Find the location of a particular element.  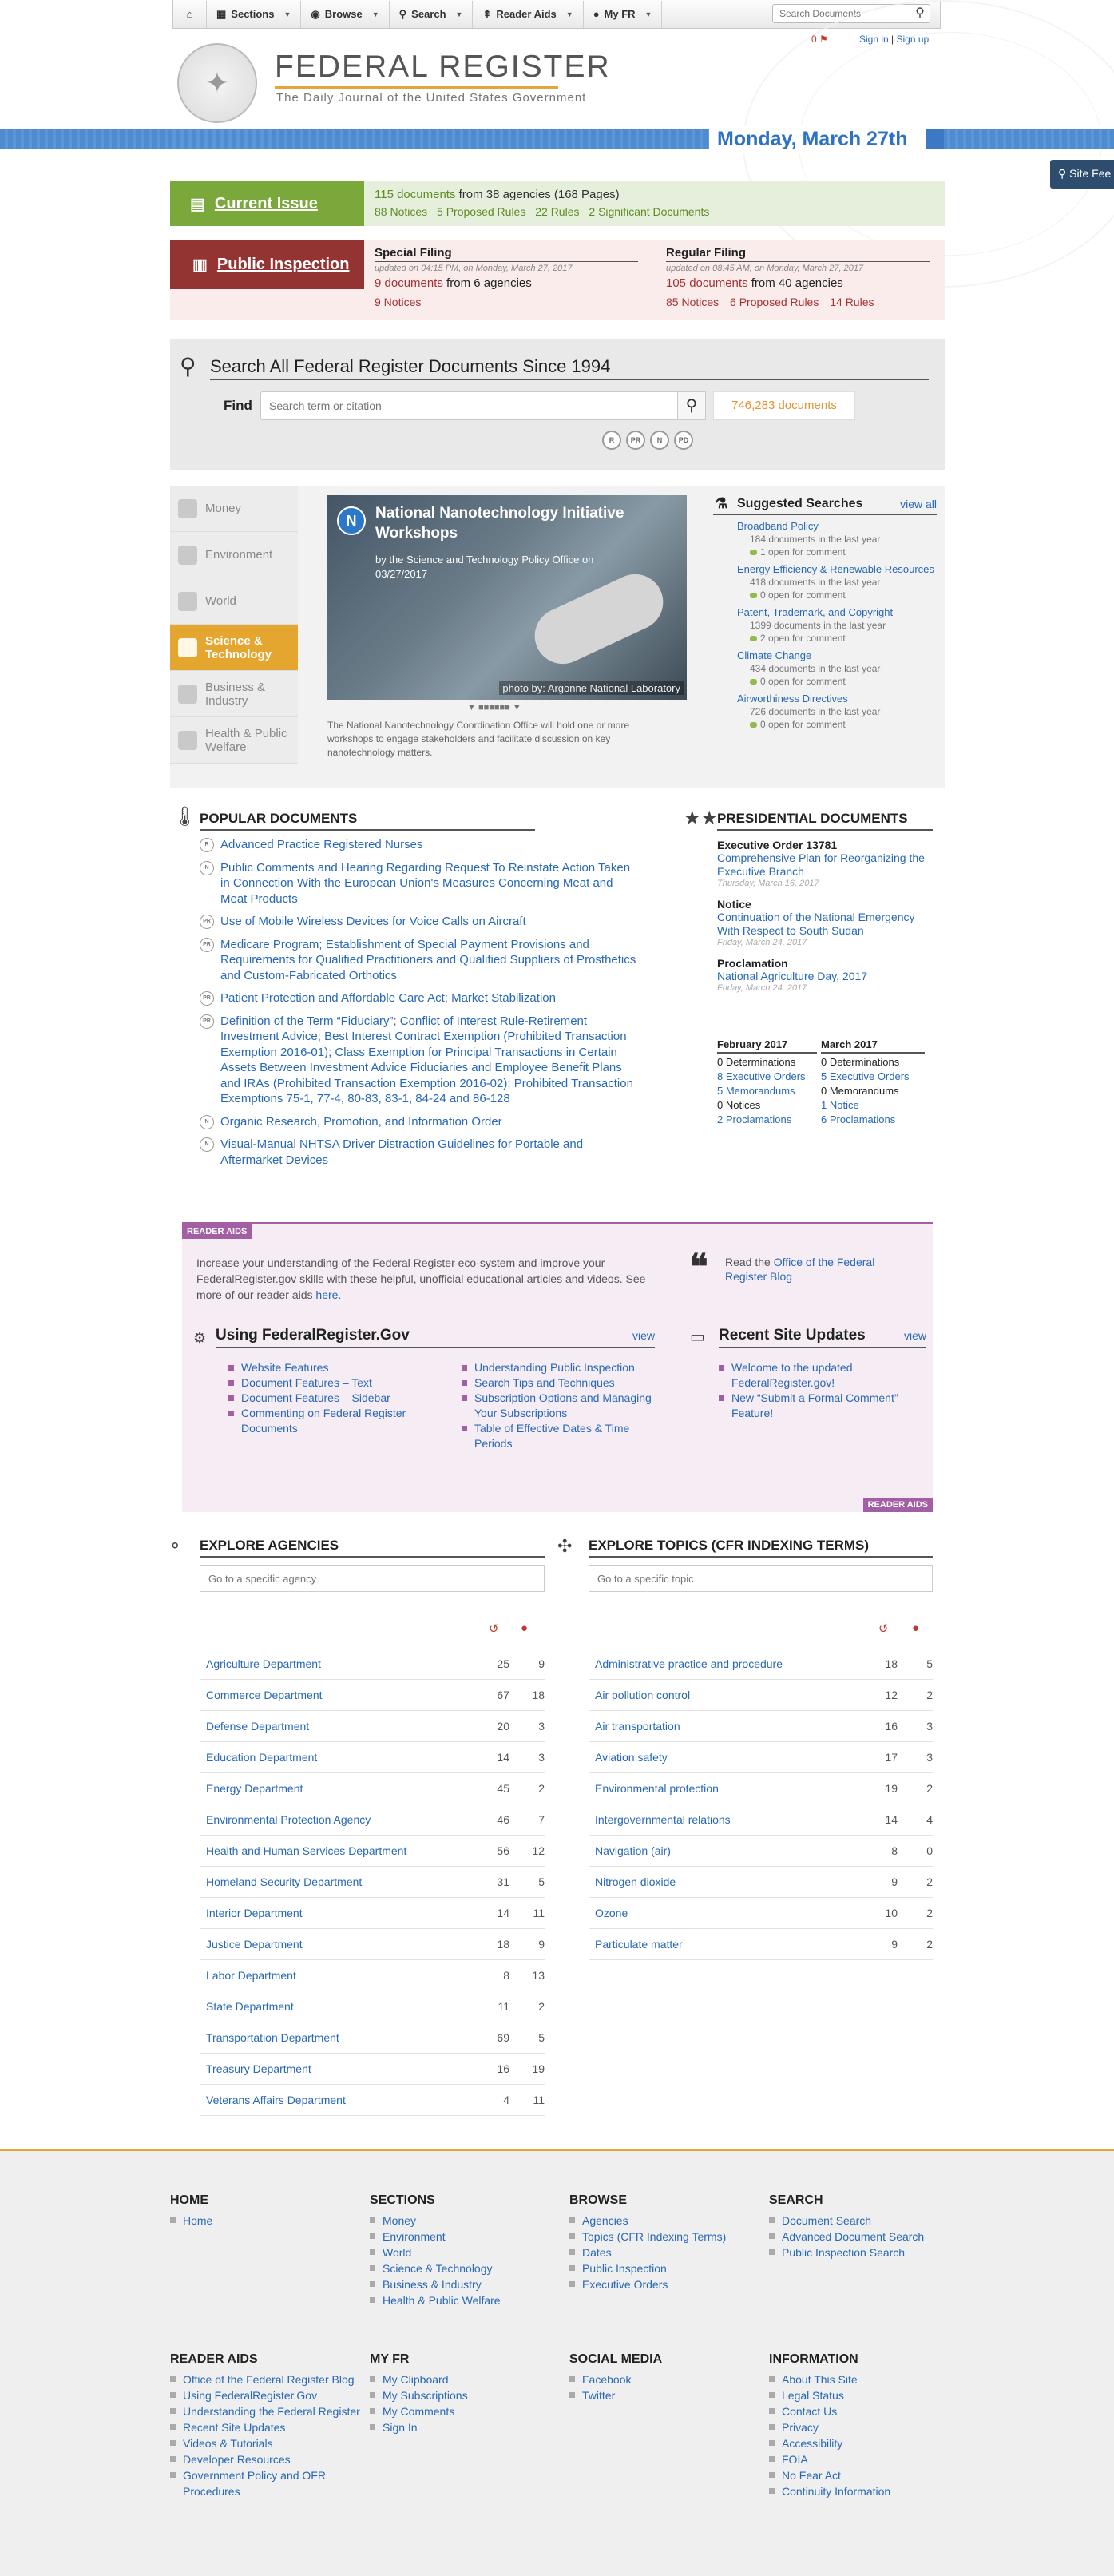

footer-link: Twitter is located at coordinates (665, 2395).